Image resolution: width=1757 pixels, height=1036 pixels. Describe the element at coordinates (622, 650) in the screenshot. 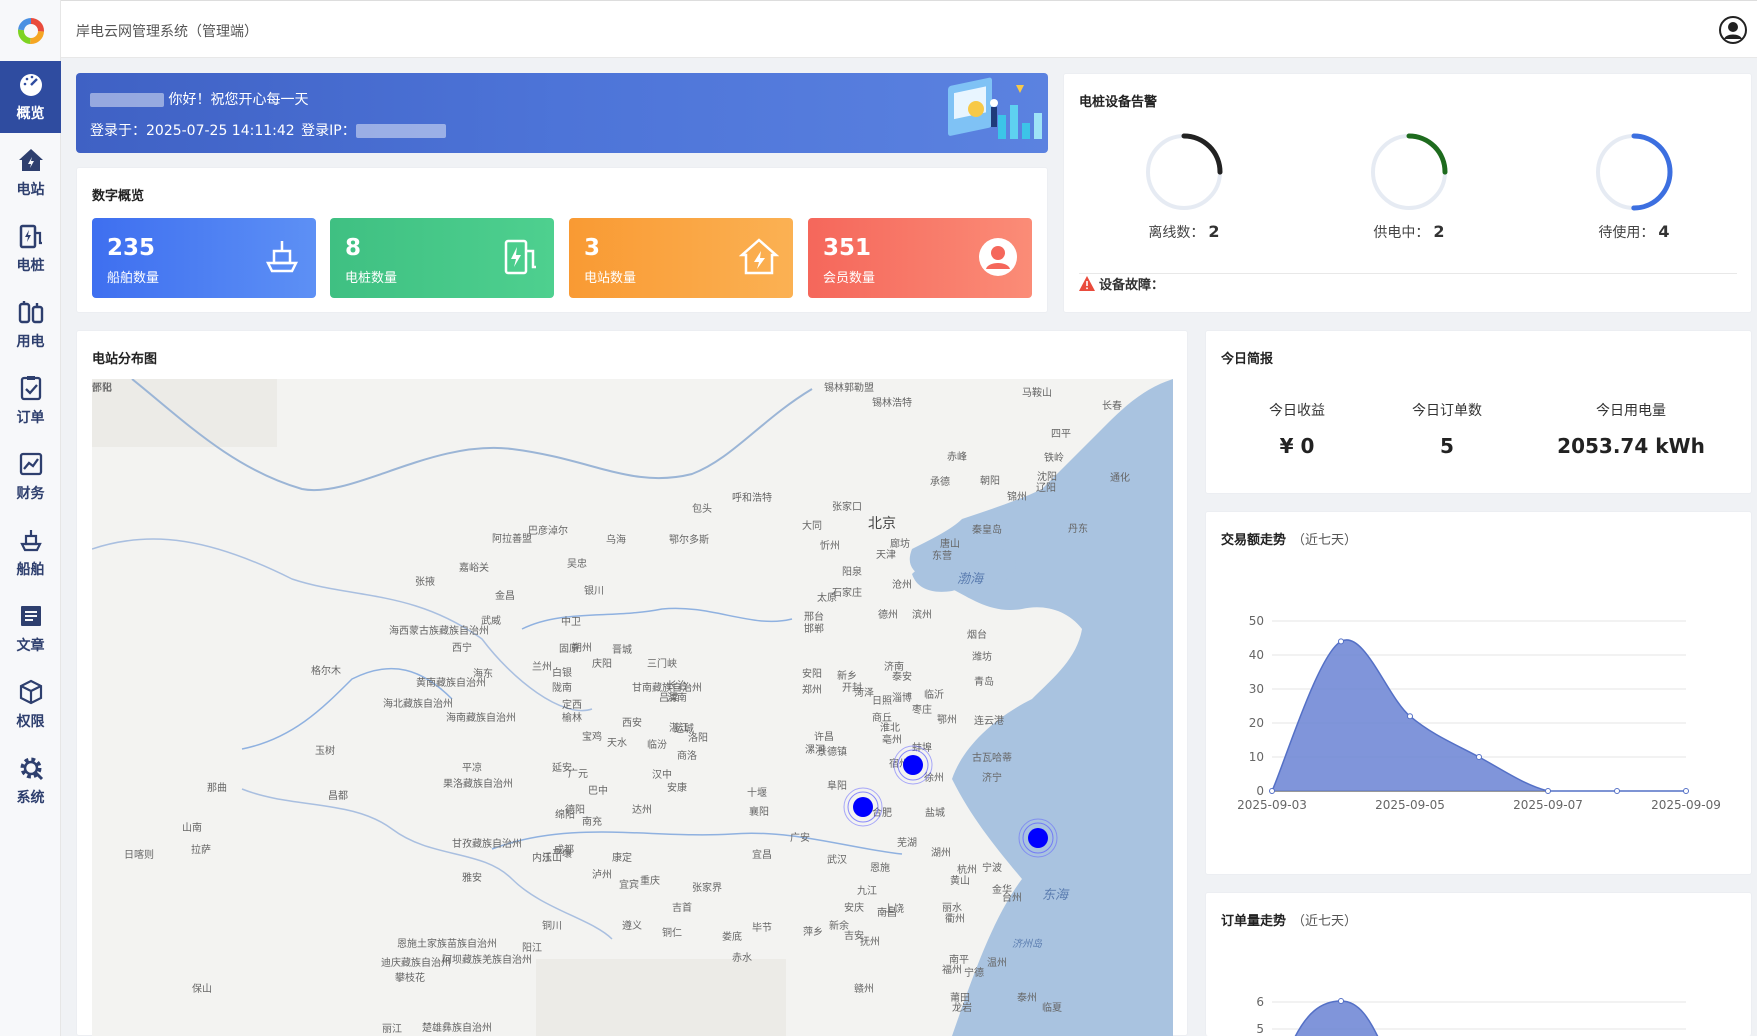

I see `city-label: 晋城` at that location.